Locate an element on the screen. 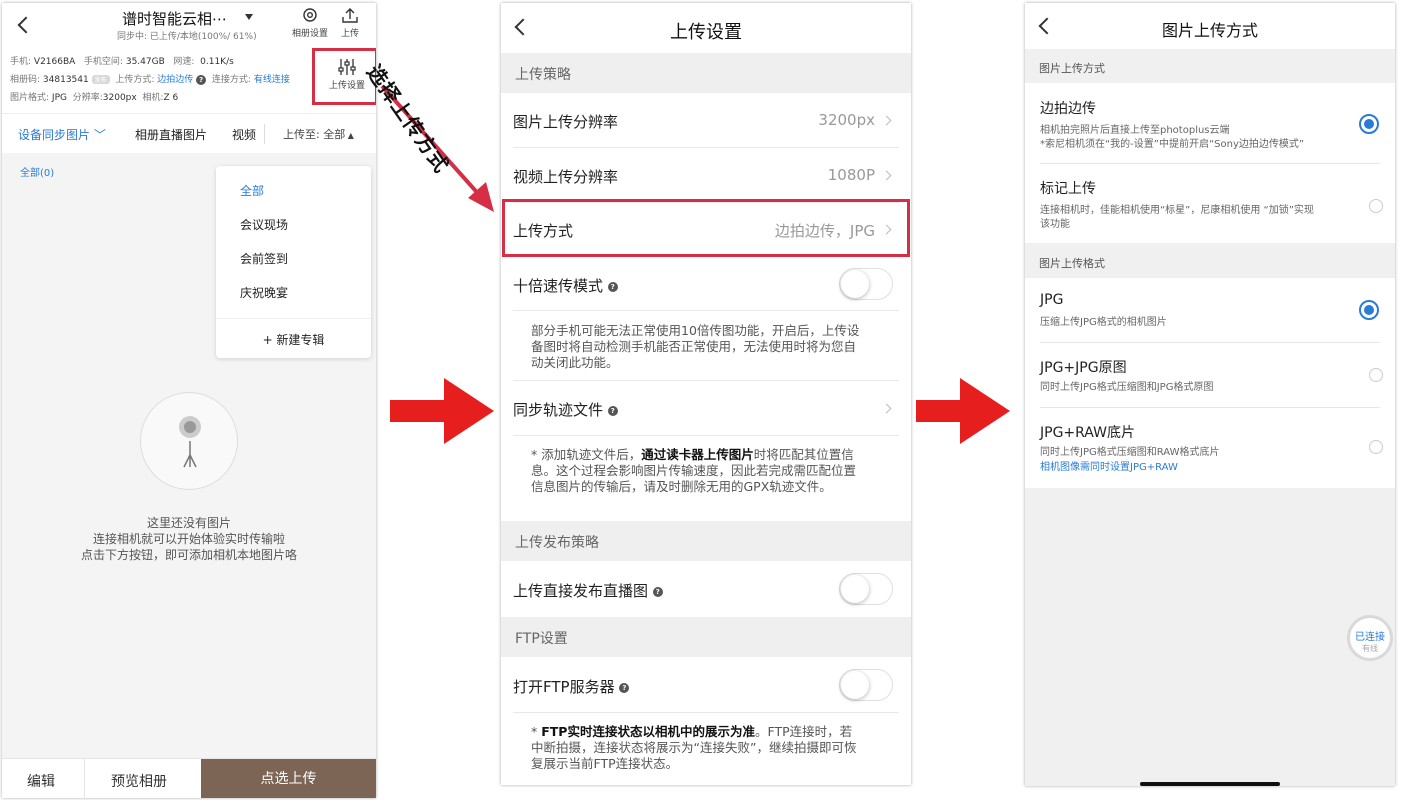 Image resolution: width=1422 pixels, height=800 pixels. empty-illustration is located at coordinates (189, 441).